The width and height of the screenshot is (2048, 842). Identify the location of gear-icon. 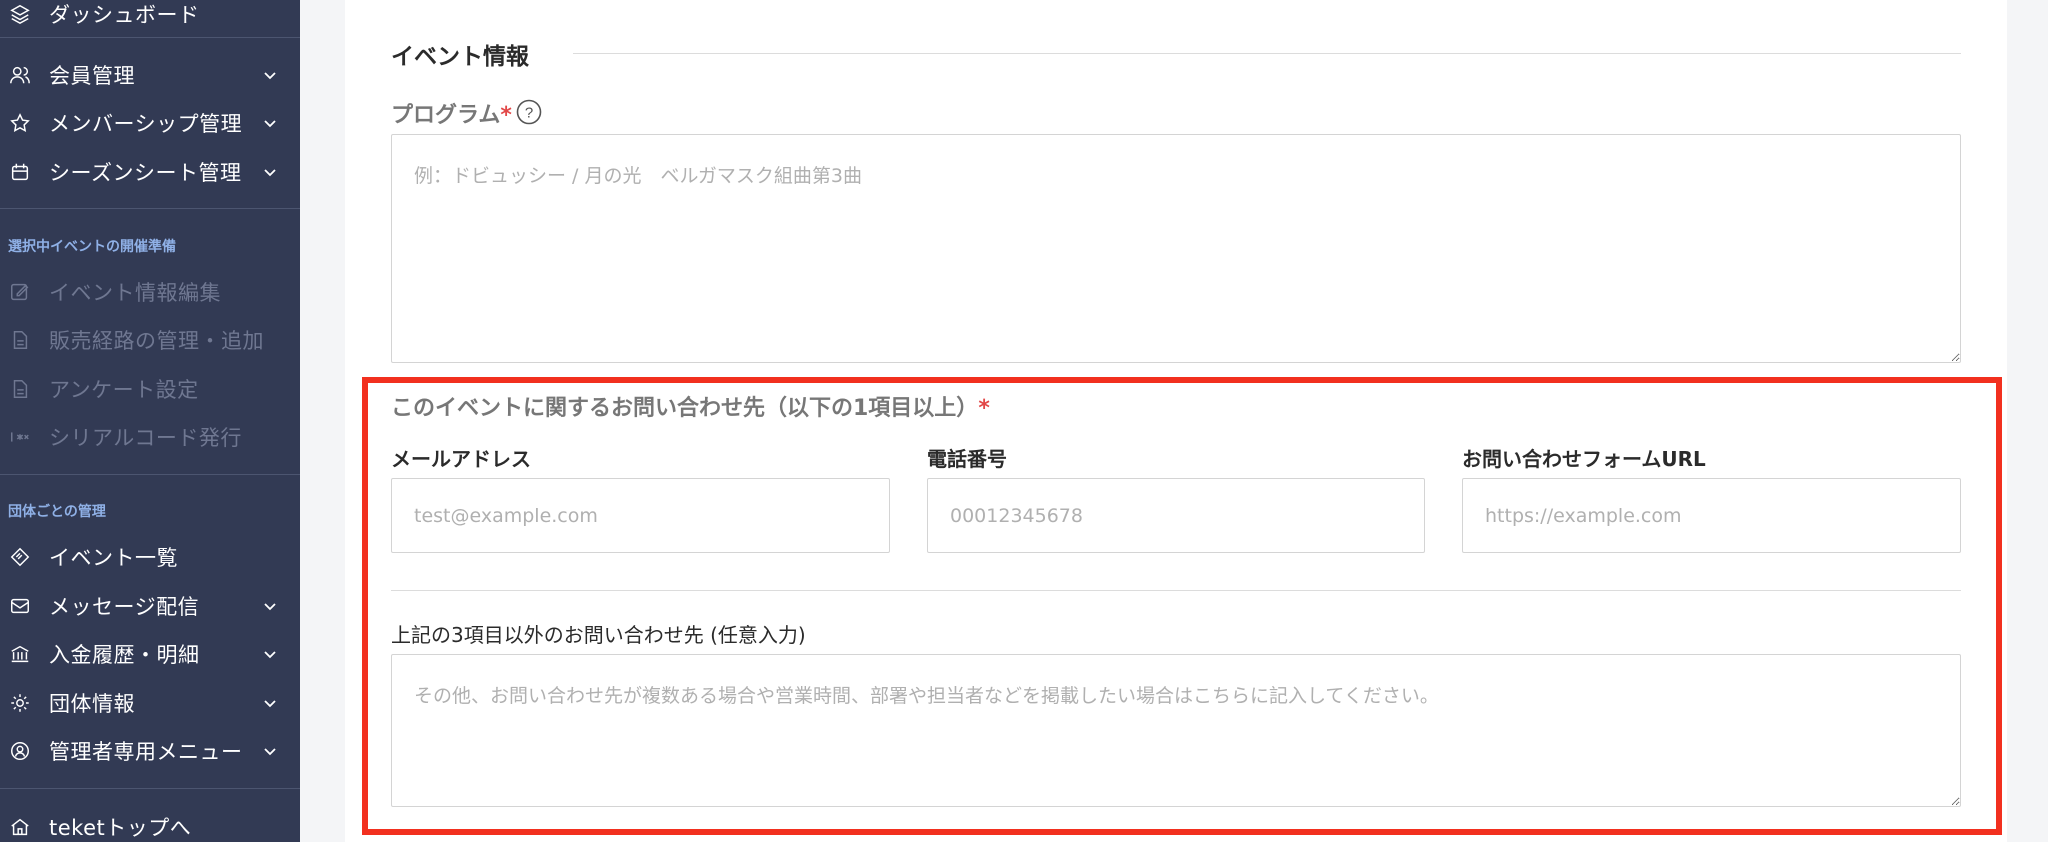
(20, 703).